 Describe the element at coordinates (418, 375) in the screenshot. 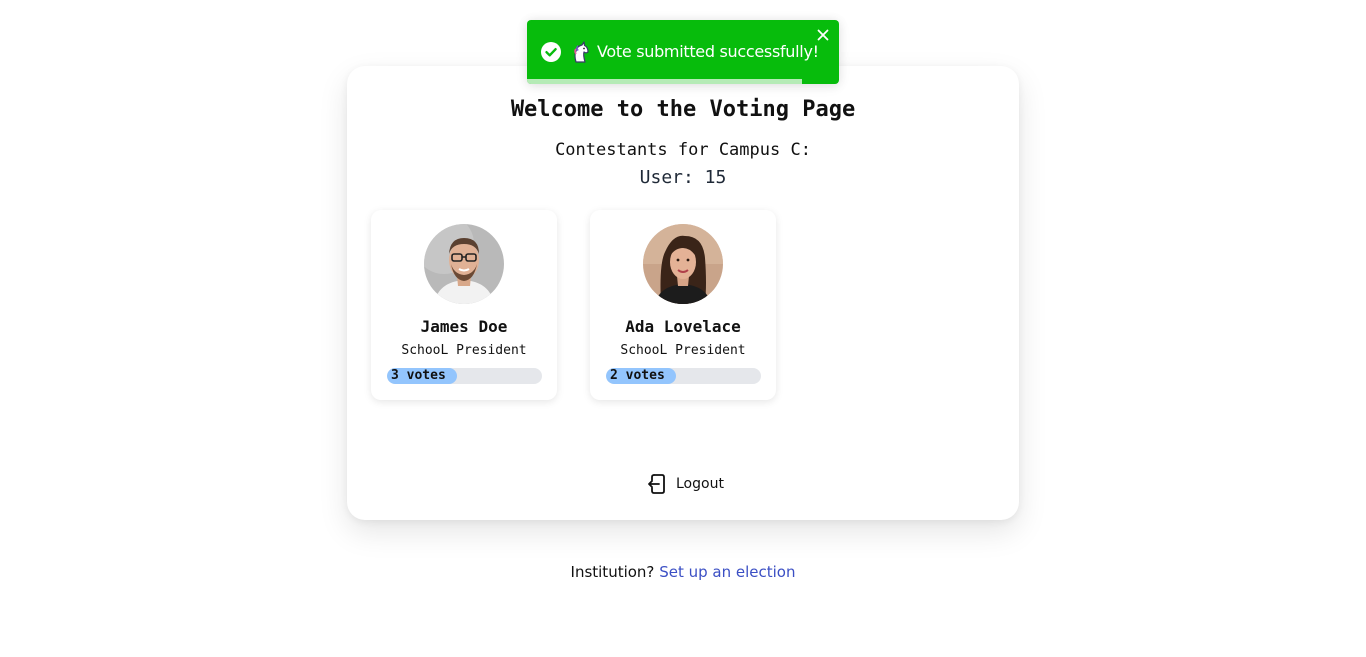

I see `vote-count-label: 3 votes` at that location.